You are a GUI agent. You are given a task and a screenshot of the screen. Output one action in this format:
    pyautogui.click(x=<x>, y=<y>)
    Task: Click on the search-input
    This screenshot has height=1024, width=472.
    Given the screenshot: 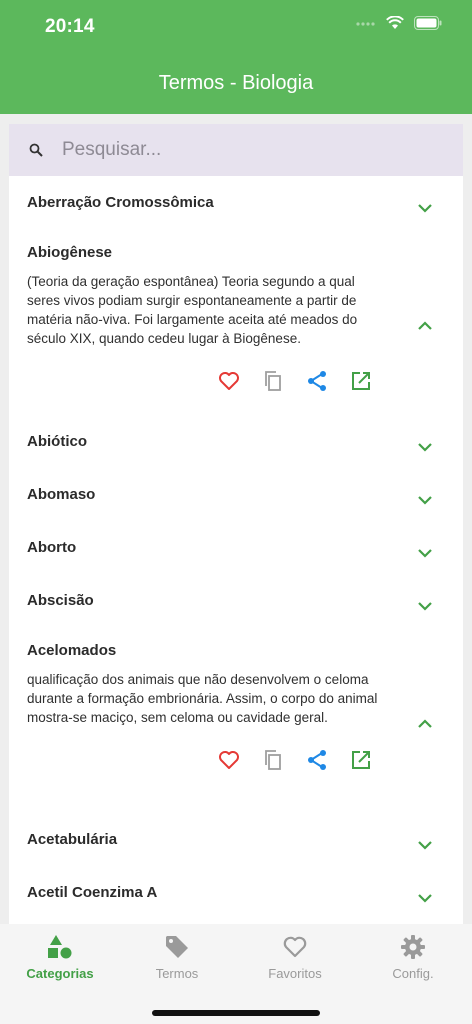 What is the action you would take?
    pyautogui.click(x=242, y=150)
    